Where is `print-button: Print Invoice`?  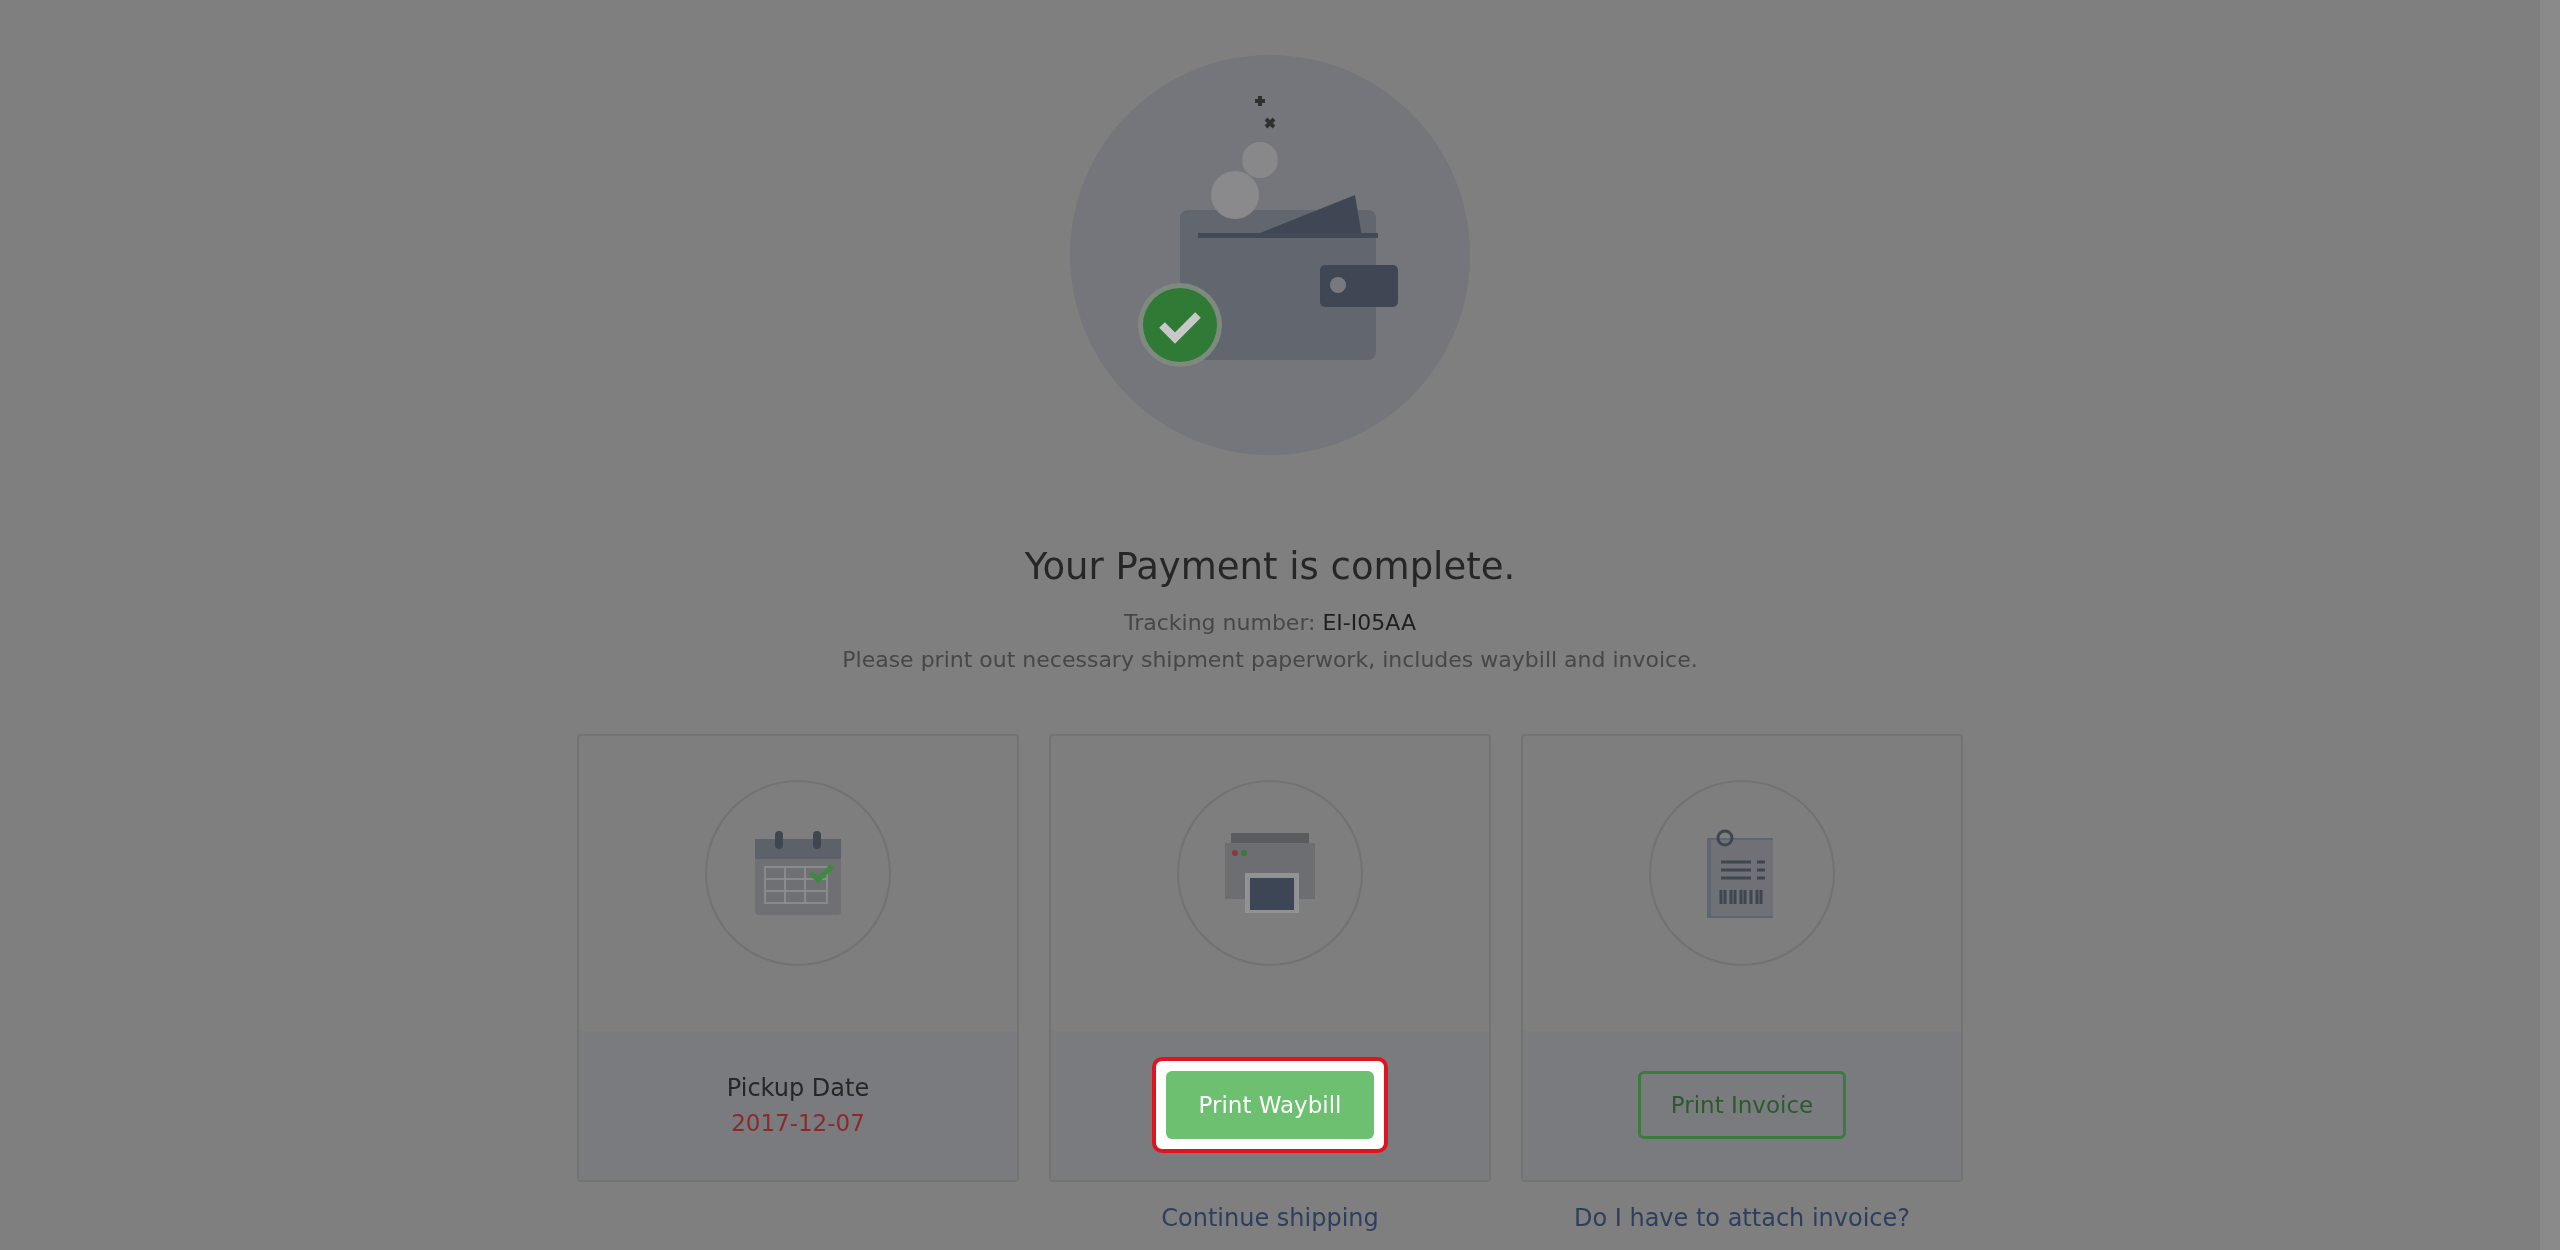 print-button: Print Invoice is located at coordinates (1742, 1105).